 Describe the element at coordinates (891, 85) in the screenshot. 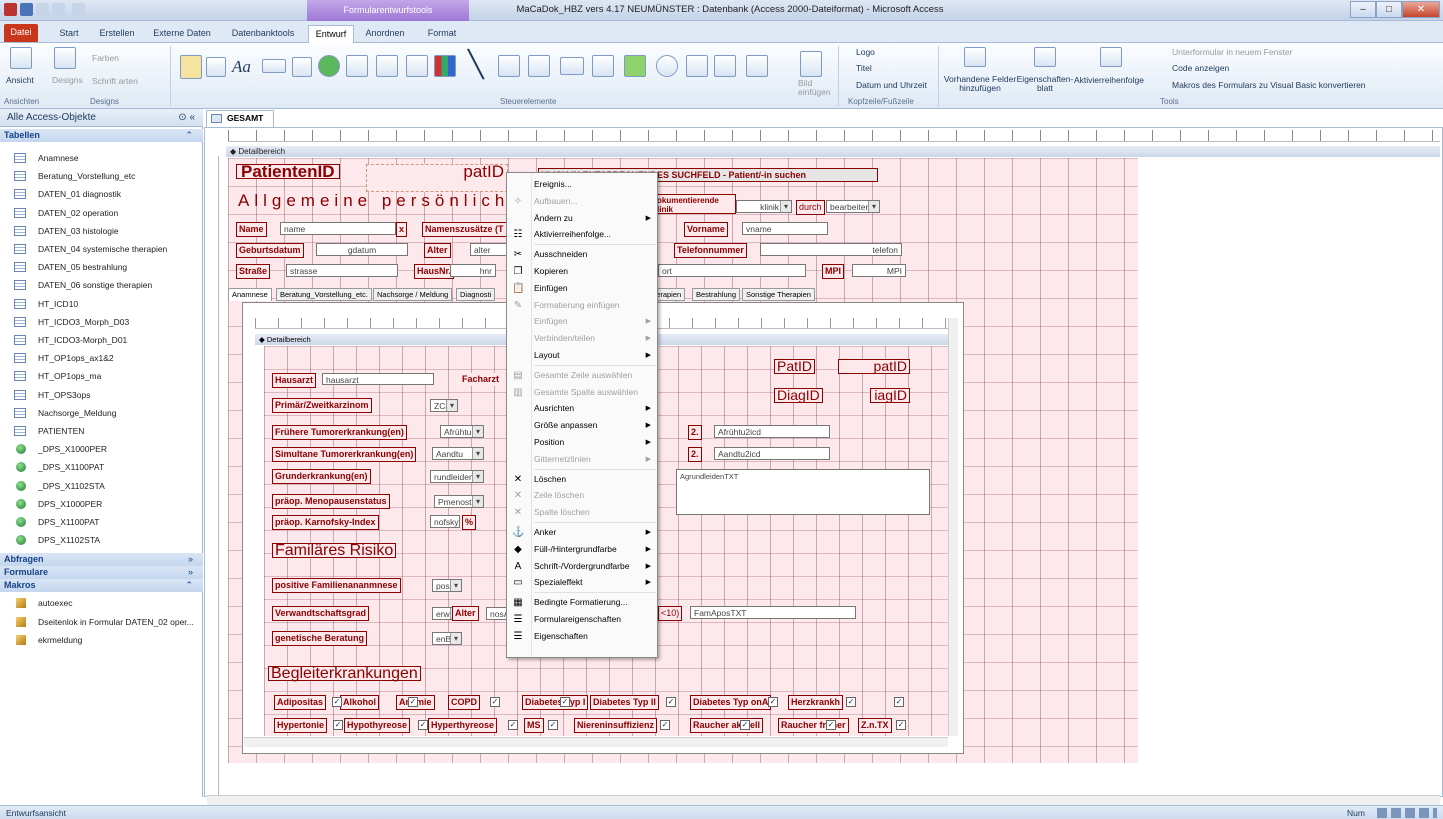

I see `datum-uhrzeit-button: Datum und Uhrzeit` at that location.